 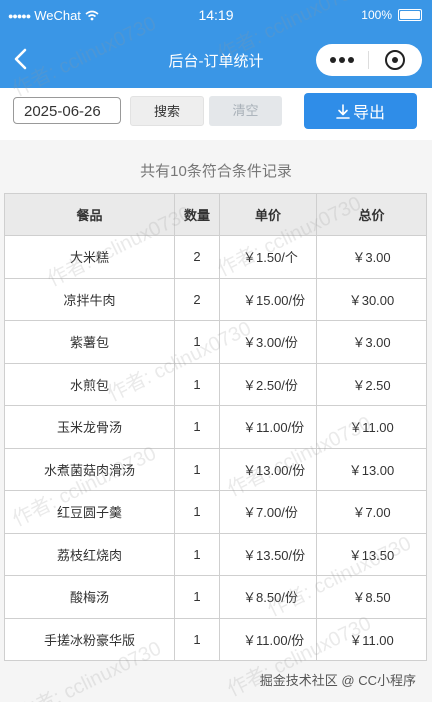 What do you see at coordinates (268, 512) in the screenshot?
I see `cell-unit-price: ￥7.00/份` at bounding box center [268, 512].